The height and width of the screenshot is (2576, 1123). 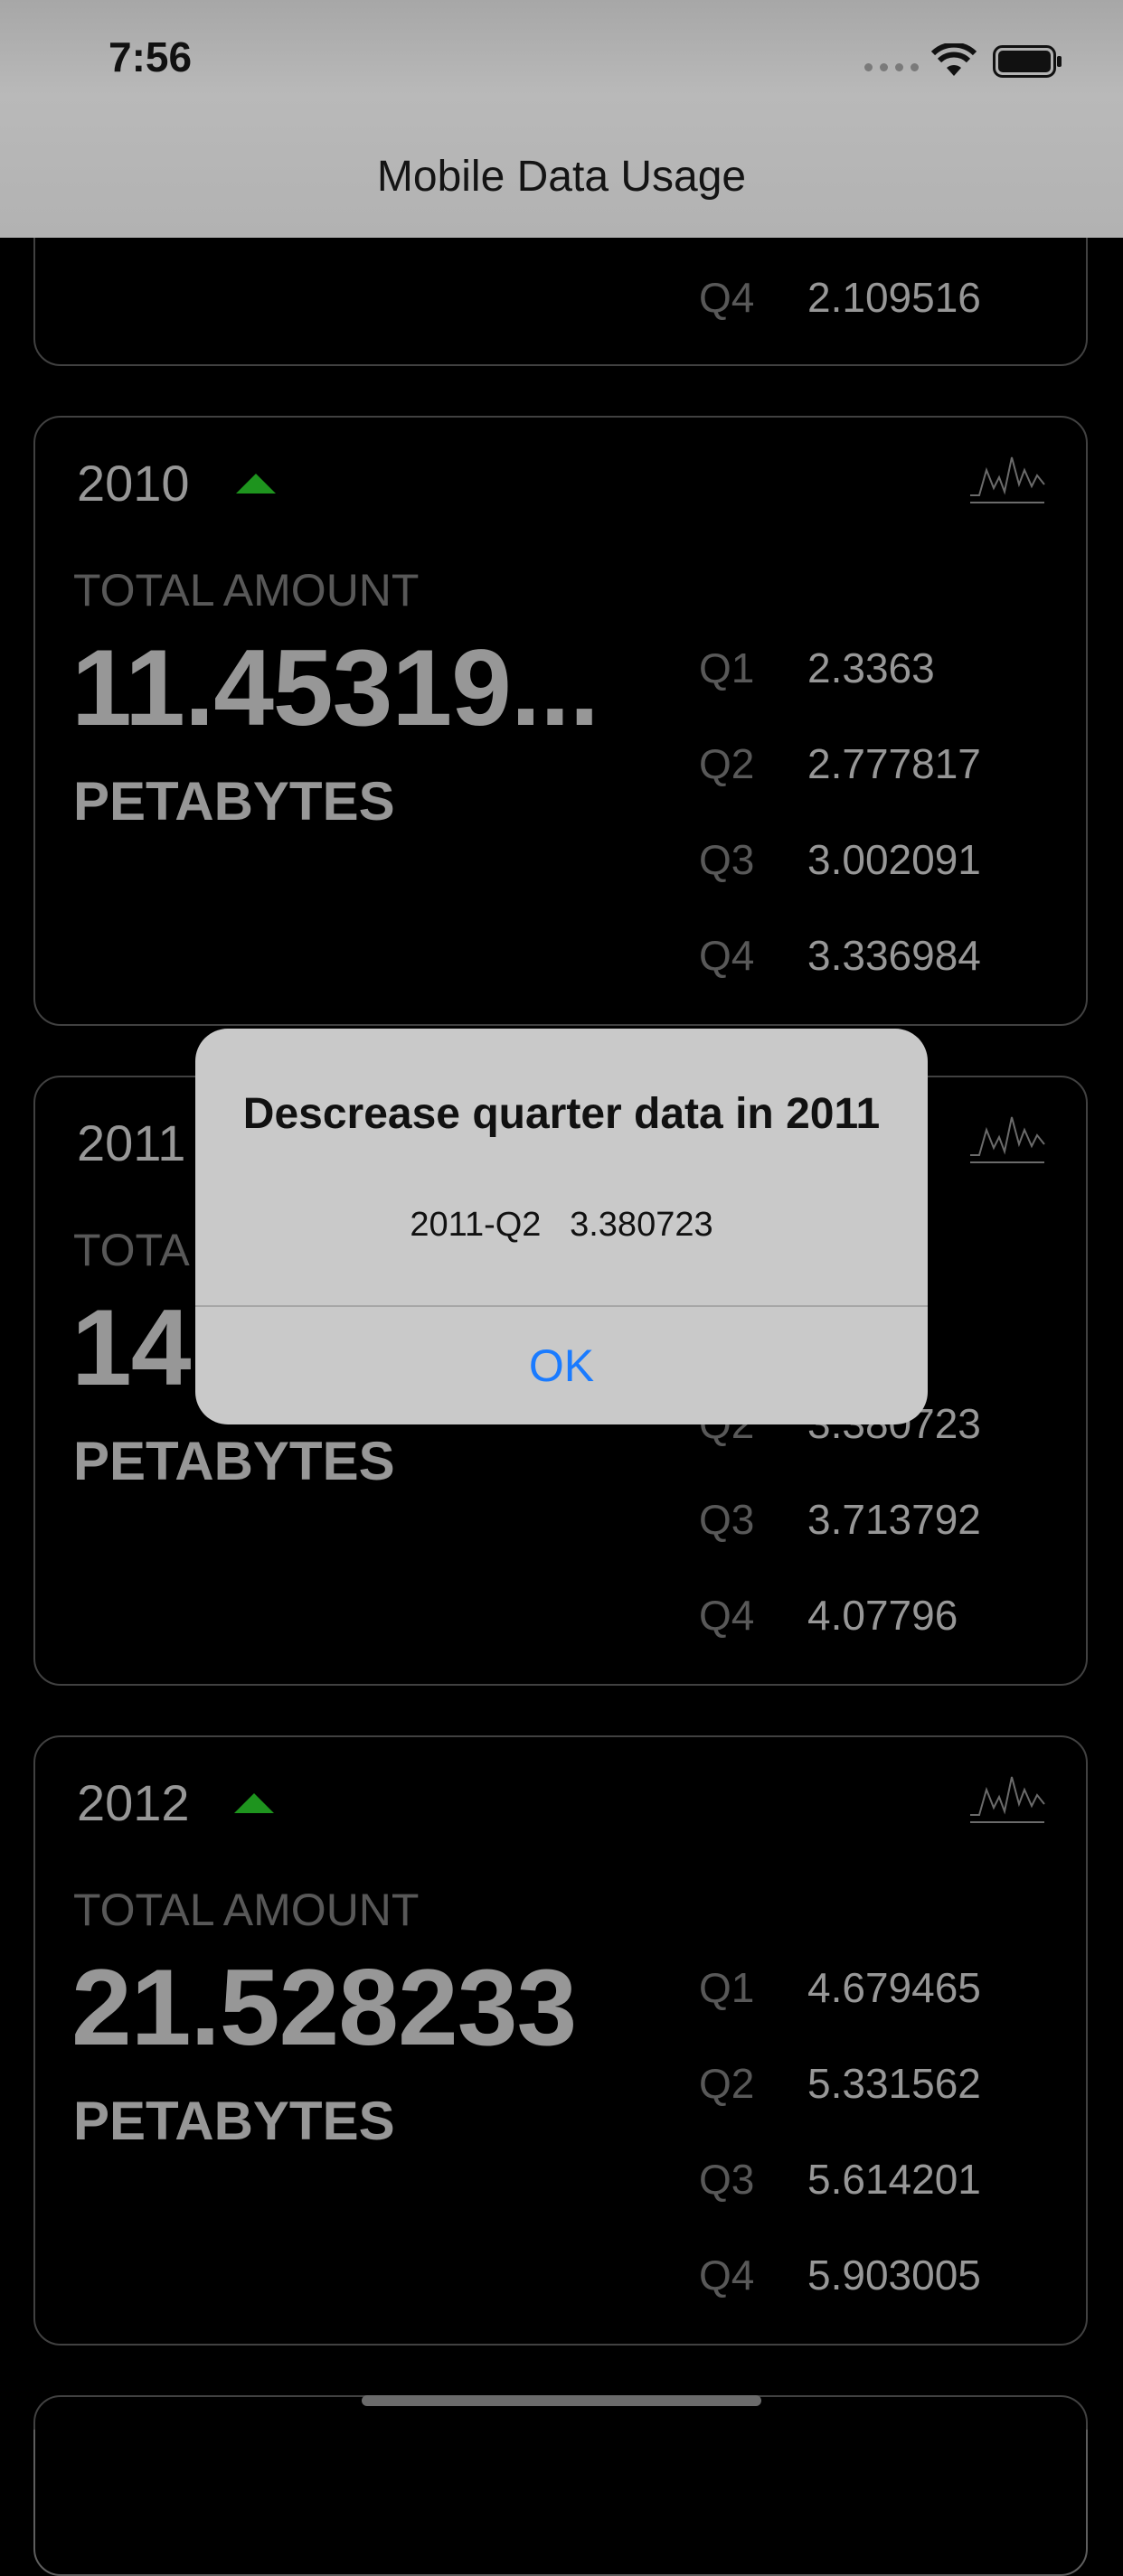 I want to click on status-time: 7:56, so click(x=151, y=57).